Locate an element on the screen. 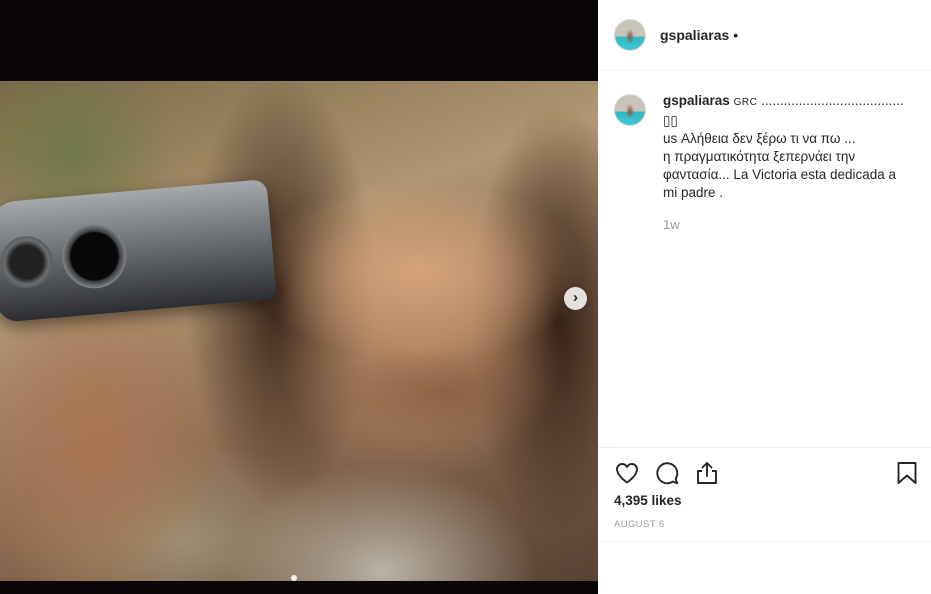 The height and width of the screenshot is (594, 931). caption-line: η πραγματικότητα ξεπερνάει την is located at coordinates (759, 156).